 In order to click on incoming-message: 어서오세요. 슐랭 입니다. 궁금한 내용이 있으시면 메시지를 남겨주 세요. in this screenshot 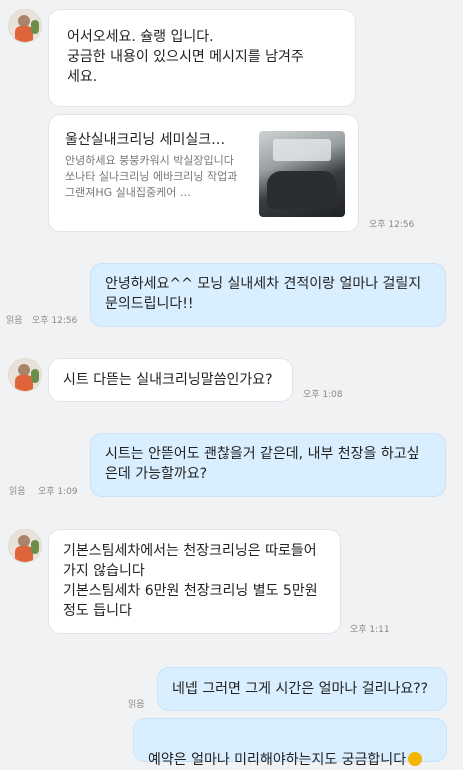, I will do `click(202, 58)`.